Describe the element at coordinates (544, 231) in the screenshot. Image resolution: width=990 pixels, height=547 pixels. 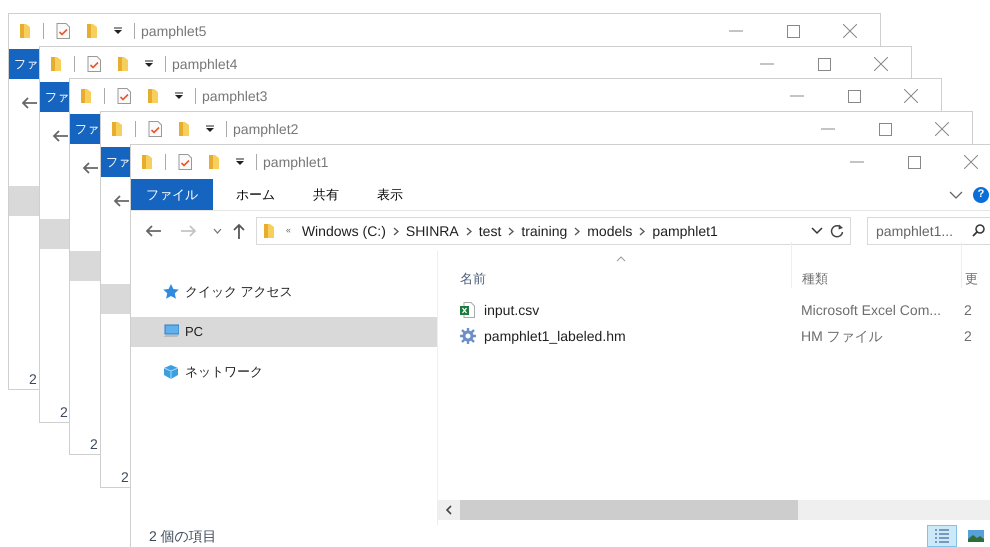
I see `breadcrumb: training` at that location.